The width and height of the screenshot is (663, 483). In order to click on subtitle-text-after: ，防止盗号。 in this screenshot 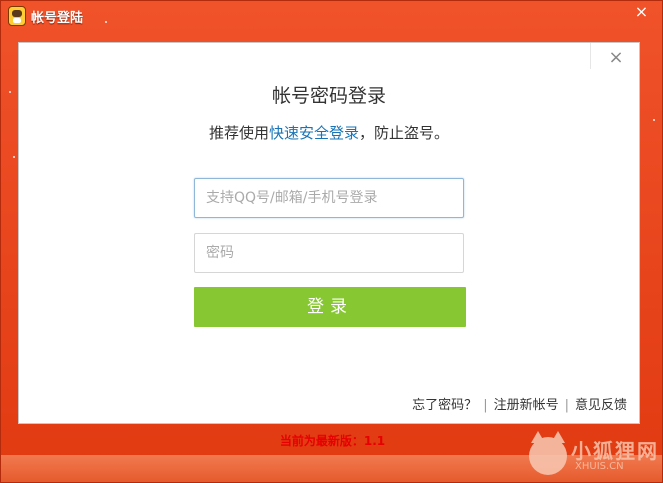, I will do `click(404, 133)`.